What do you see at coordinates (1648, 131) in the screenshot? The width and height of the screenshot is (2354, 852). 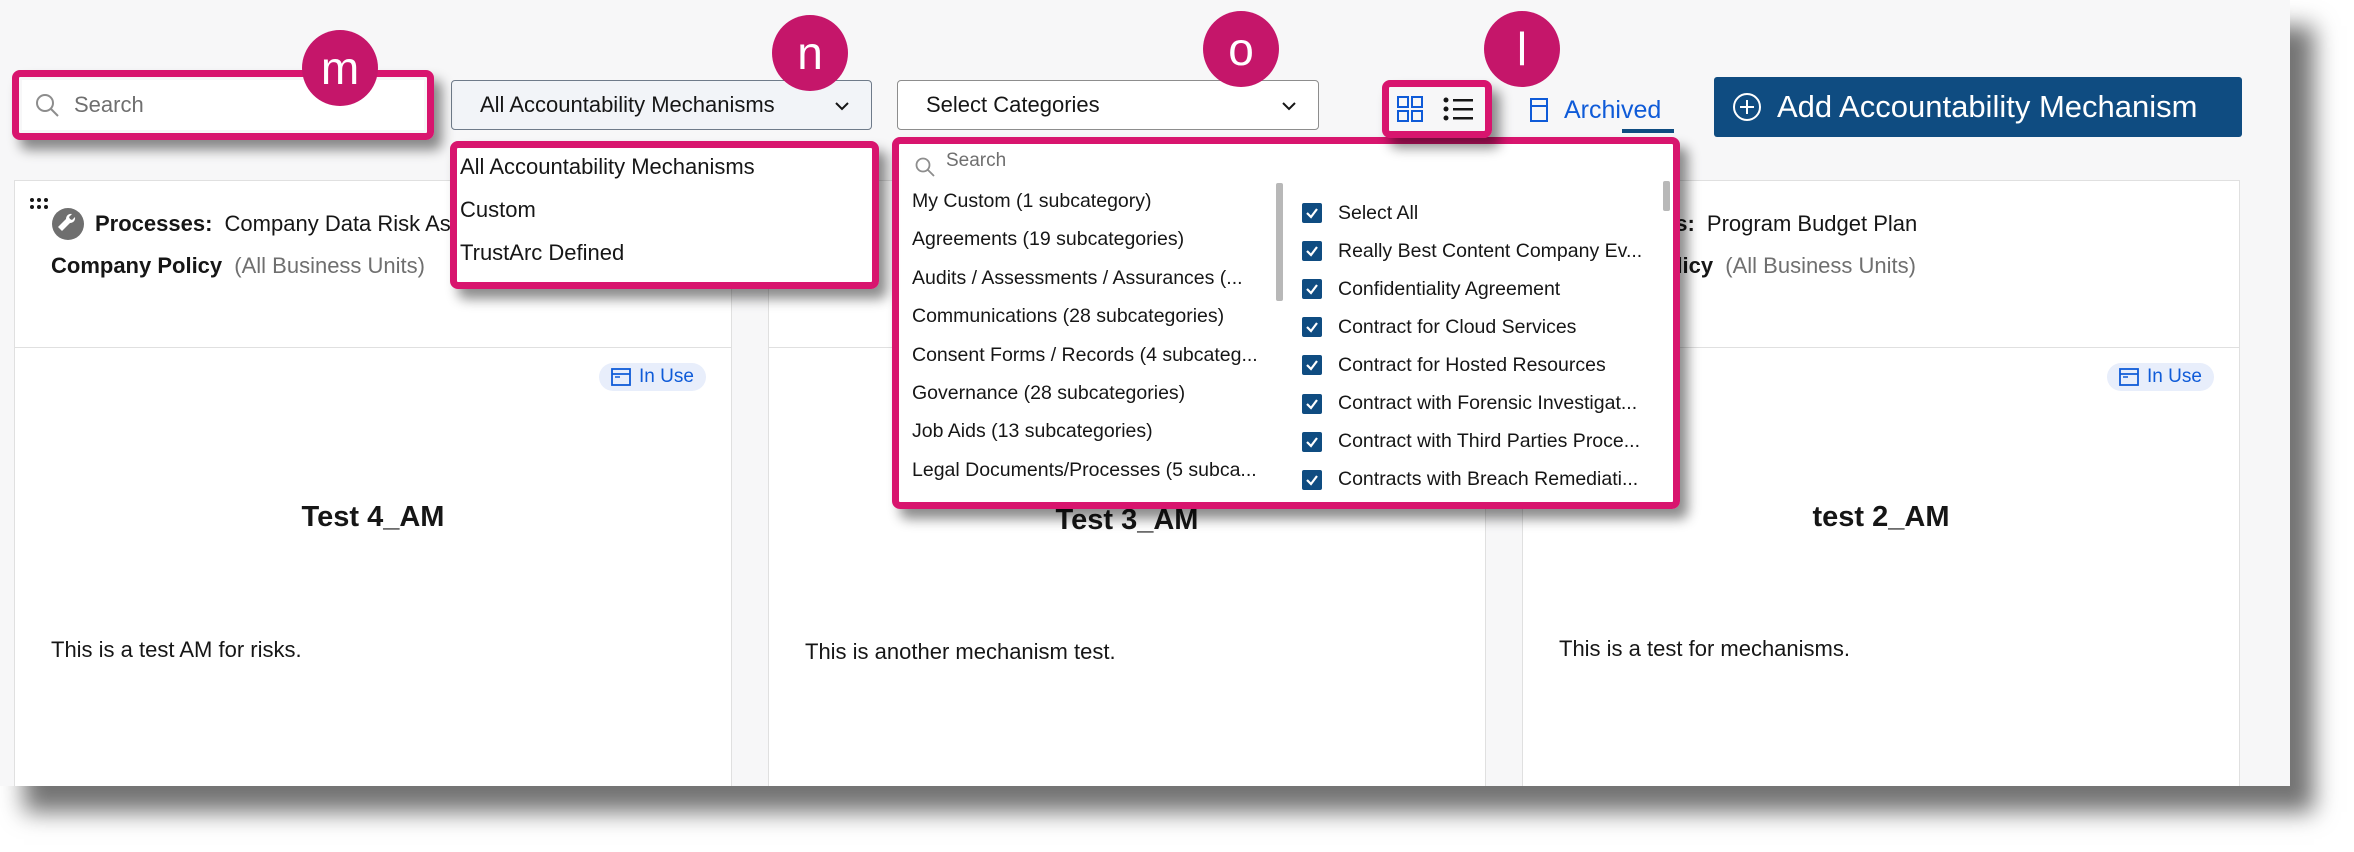 I see `archived-underline` at bounding box center [1648, 131].